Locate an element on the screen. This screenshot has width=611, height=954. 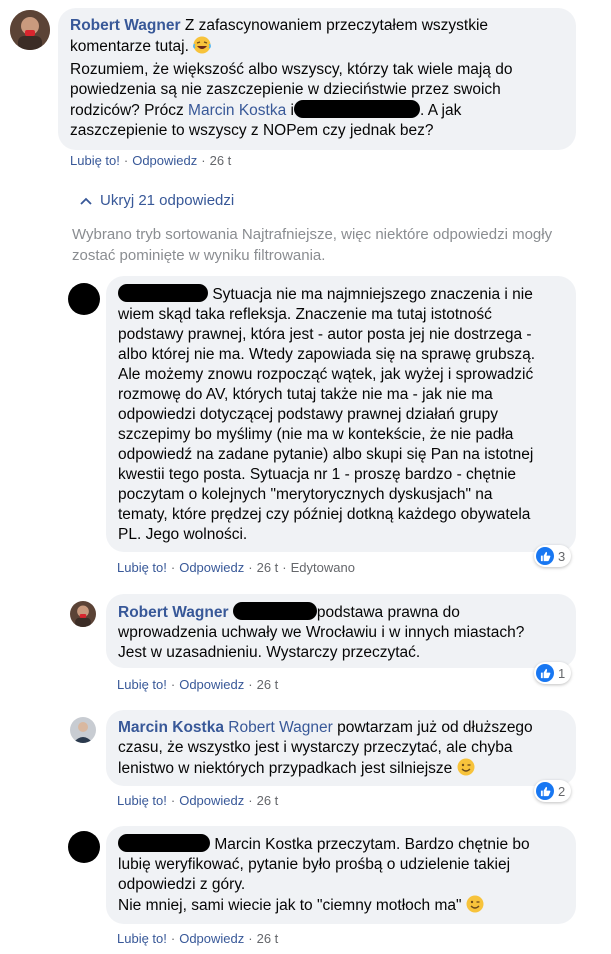
chevron-up-icon is located at coordinates (86, 201).